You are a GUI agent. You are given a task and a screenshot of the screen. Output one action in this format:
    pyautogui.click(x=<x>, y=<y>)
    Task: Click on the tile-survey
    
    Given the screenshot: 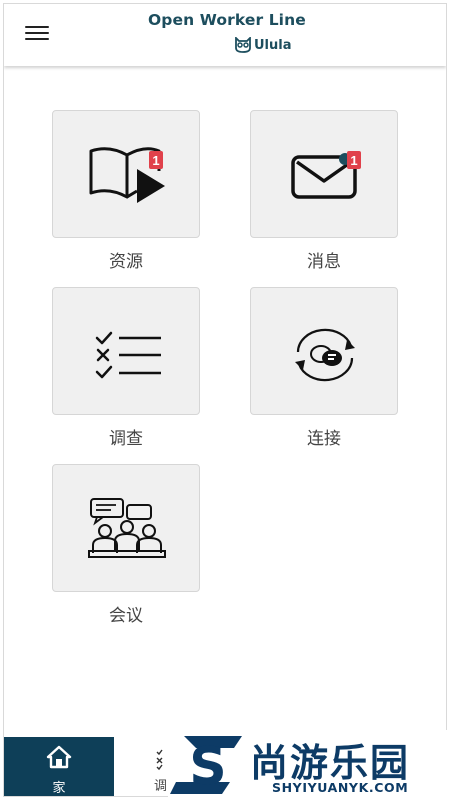 What is the action you would take?
    pyautogui.click(x=126, y=351)
    